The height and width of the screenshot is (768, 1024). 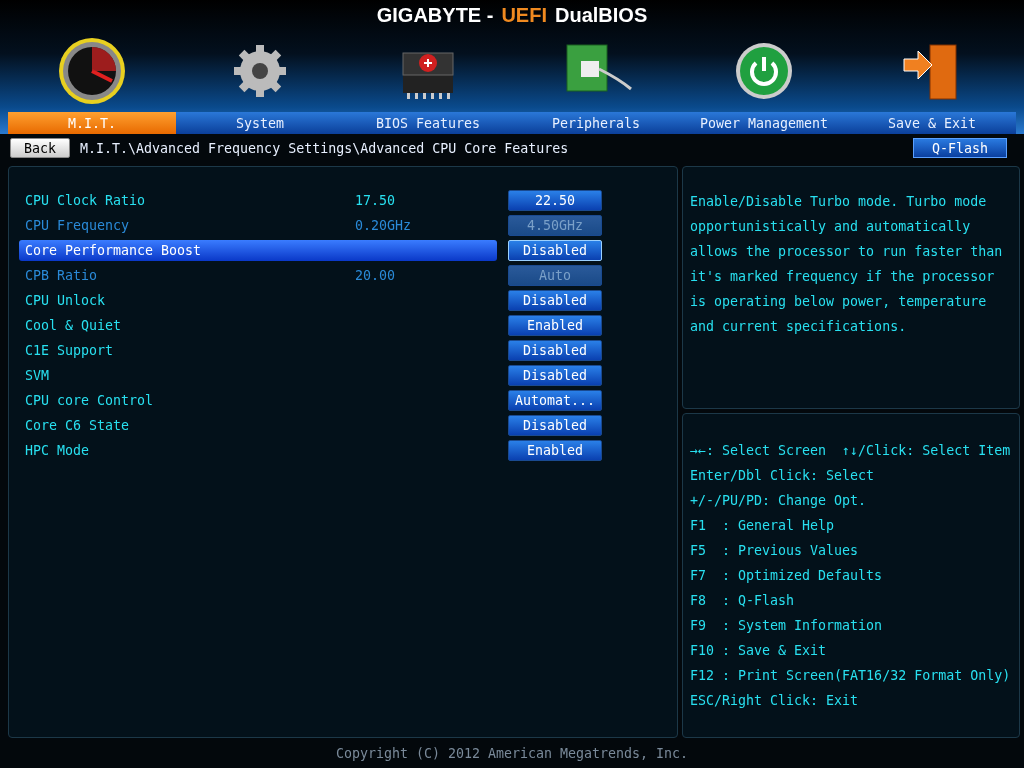 What do you see at coordinates (786, 575) in the screenshot?
I see `key-help-text: F7 : Optimized Defaults` at bounding box center [786, 575].